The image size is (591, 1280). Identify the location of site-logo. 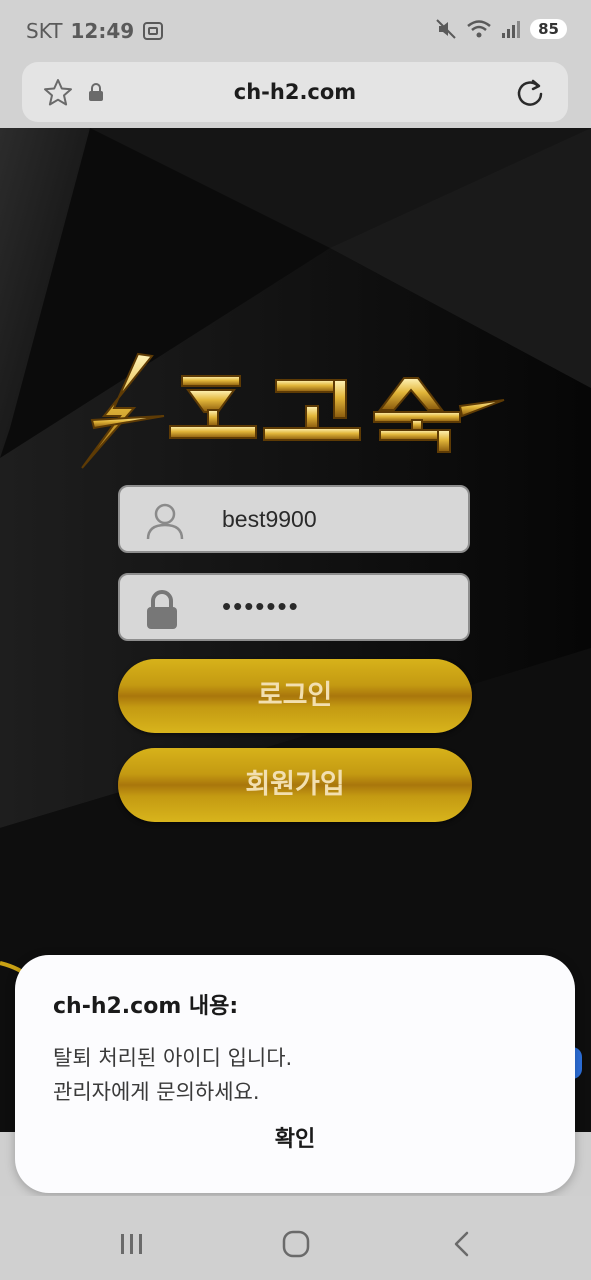
(293, 410).